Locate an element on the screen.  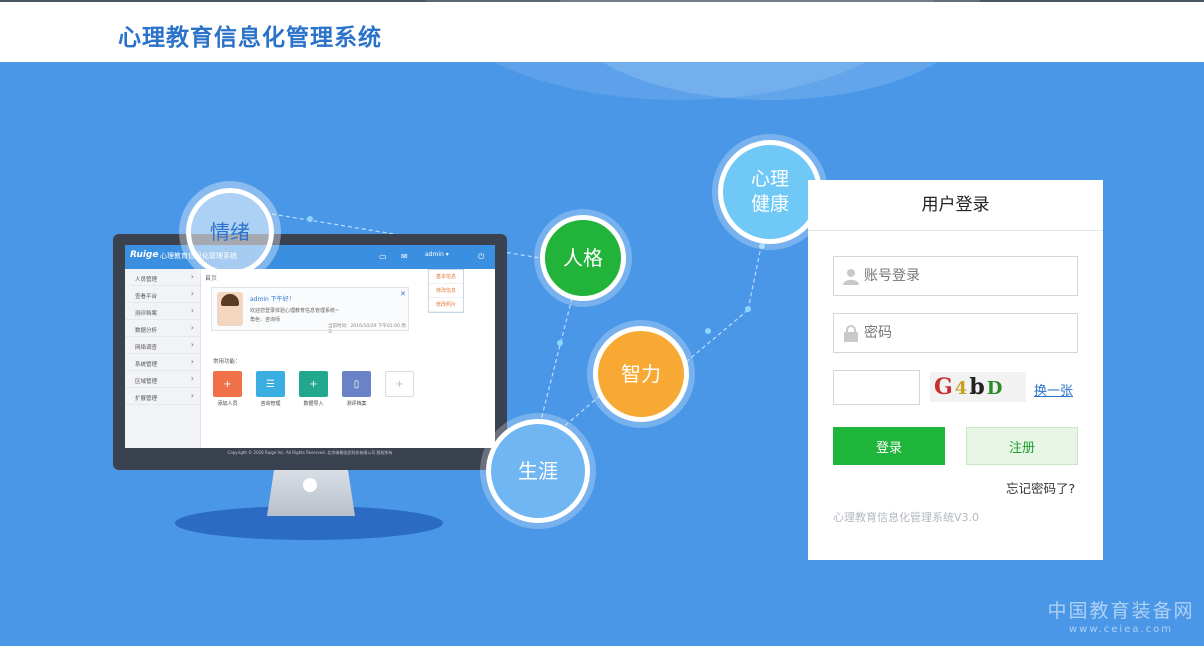
mini-sidebar-item: 扩展管理 is located at coordinates (162, 396).